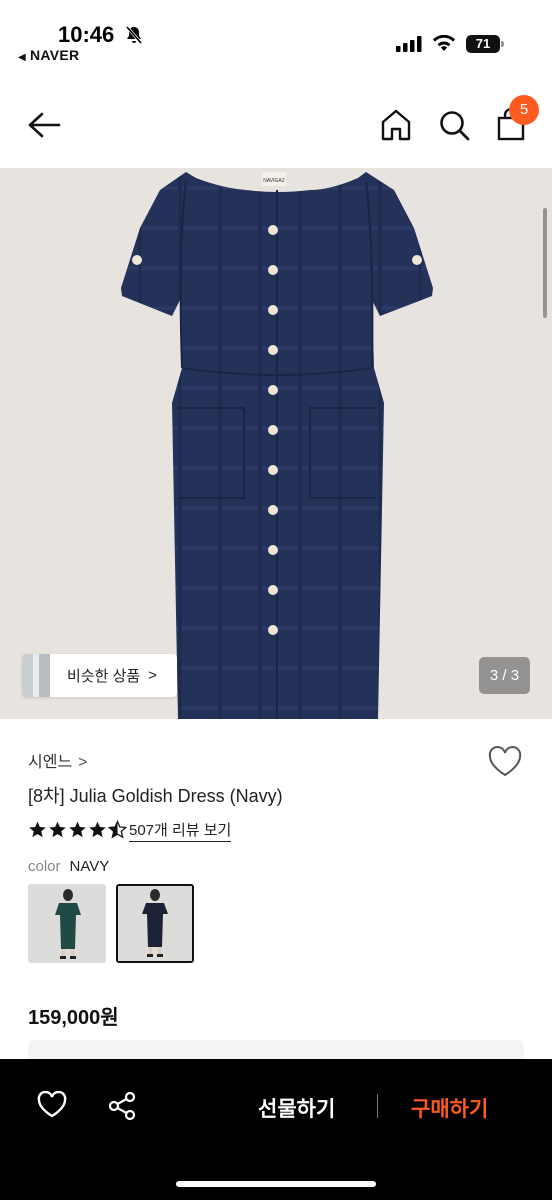  I want to click on back-triangle-icon: ◀, so click(22, 57).